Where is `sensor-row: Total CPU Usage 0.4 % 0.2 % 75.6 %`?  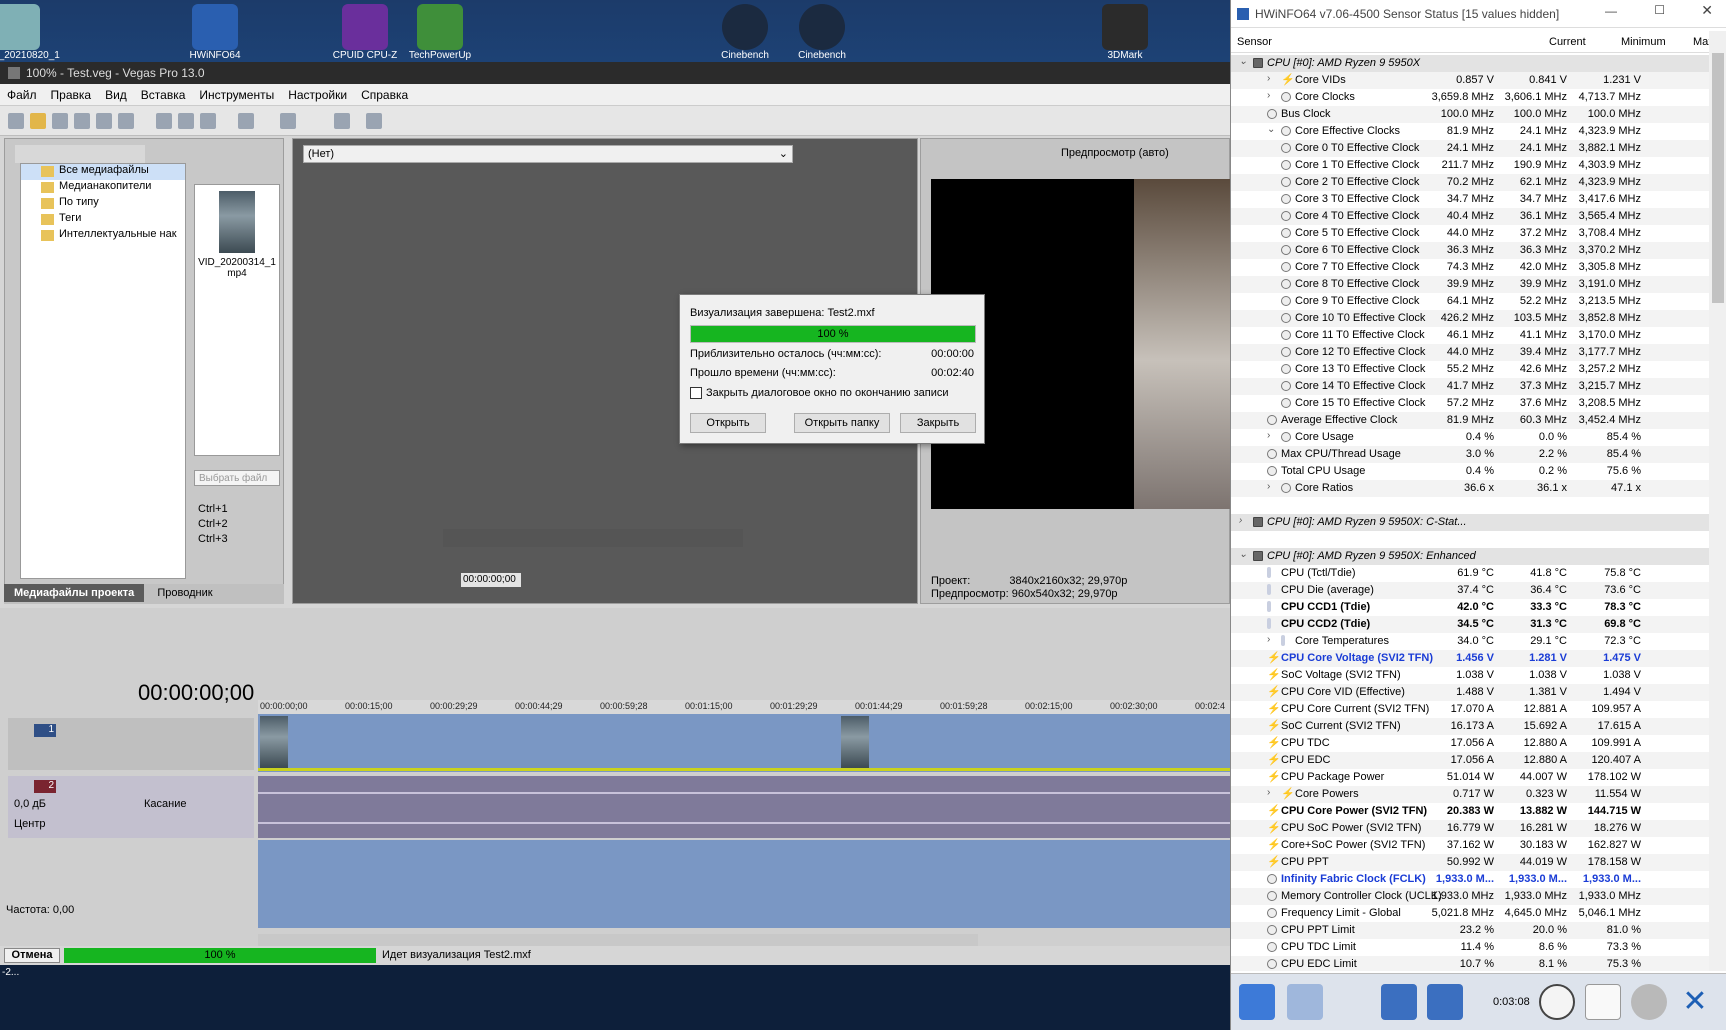
sensor-row: Total CPU Usage 0.4 % 0.2 % 75.6 % is located at coordinates (1470, 471).